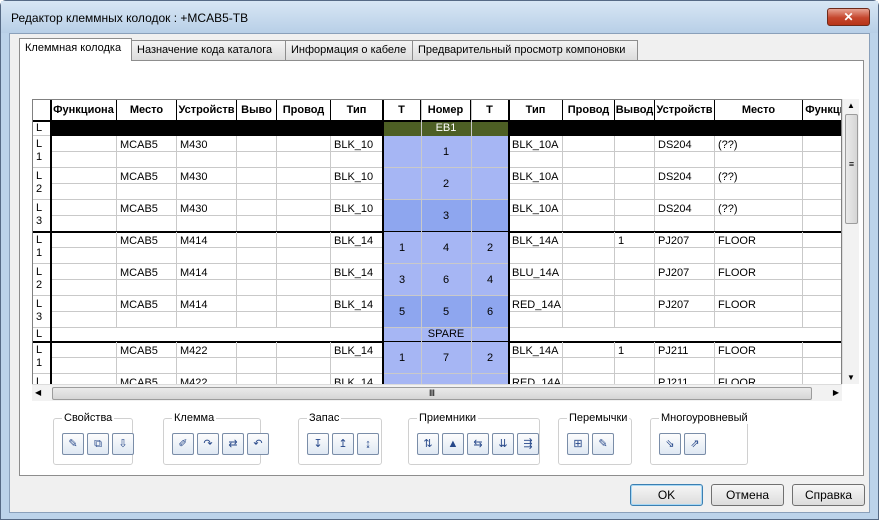  I want to click on cell-loc2: (??), so click(759, 176).